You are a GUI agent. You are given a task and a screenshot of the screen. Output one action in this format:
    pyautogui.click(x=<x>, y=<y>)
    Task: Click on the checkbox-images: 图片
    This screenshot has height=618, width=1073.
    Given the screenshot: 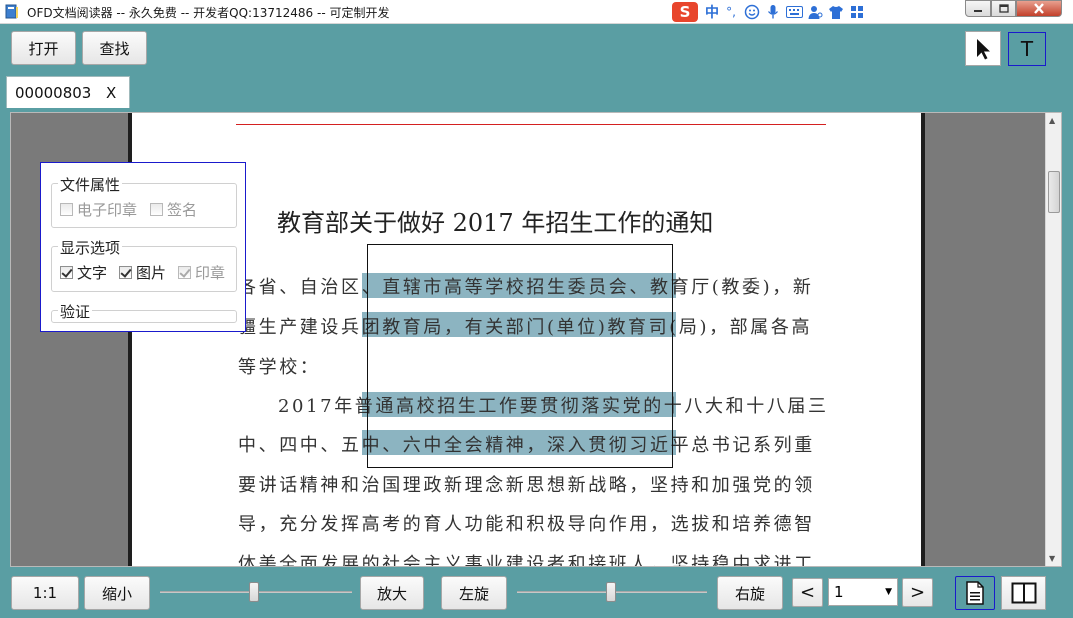 What is the action you would take?
    pyautogui.click(x=142, y=272)
    